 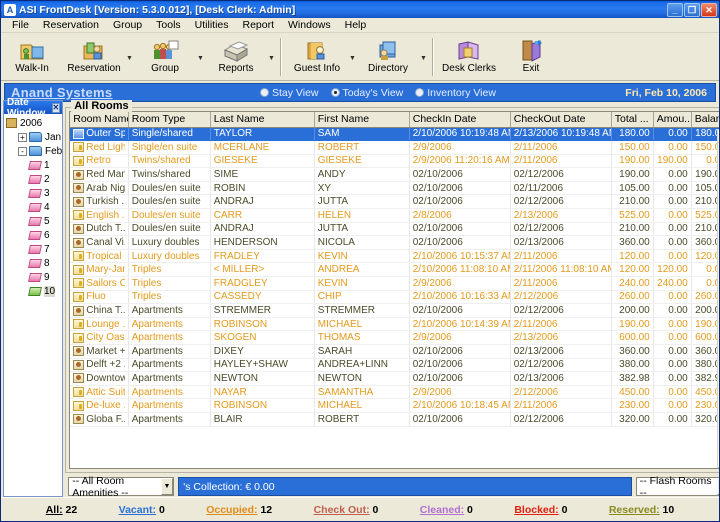 What do you see at coordinates (121, 487) in the screenshot?
I see `room-amenities-select: -- All Room Amenities -- ▼` at bounding box center [121, 487].